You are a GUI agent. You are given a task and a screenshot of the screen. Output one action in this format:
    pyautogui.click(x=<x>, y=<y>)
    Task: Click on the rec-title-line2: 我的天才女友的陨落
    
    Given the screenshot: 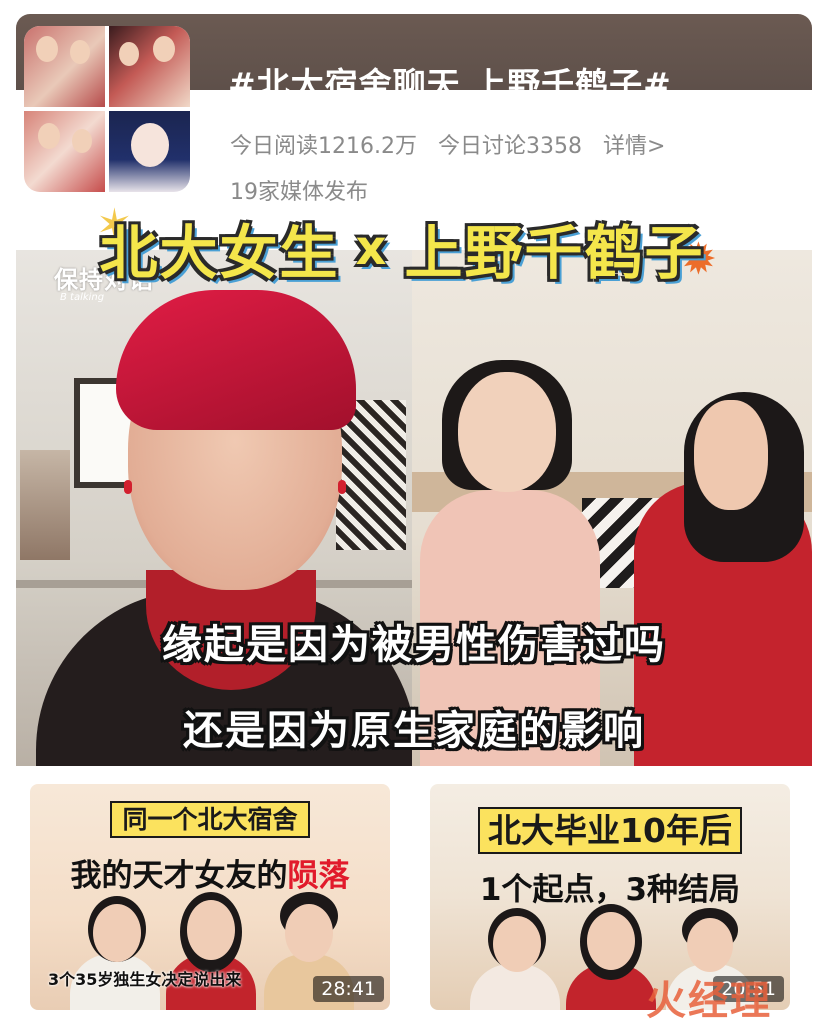 What is the action you would take?
    pyautogui.click(x=210, y=872)
    